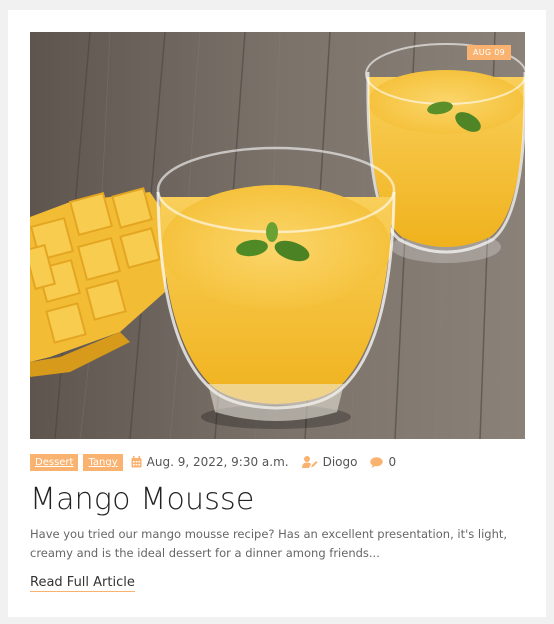  Describe the element at coordinates (103, 462) in the screenshot. I see `tag-tangy: Tangy` at that location.